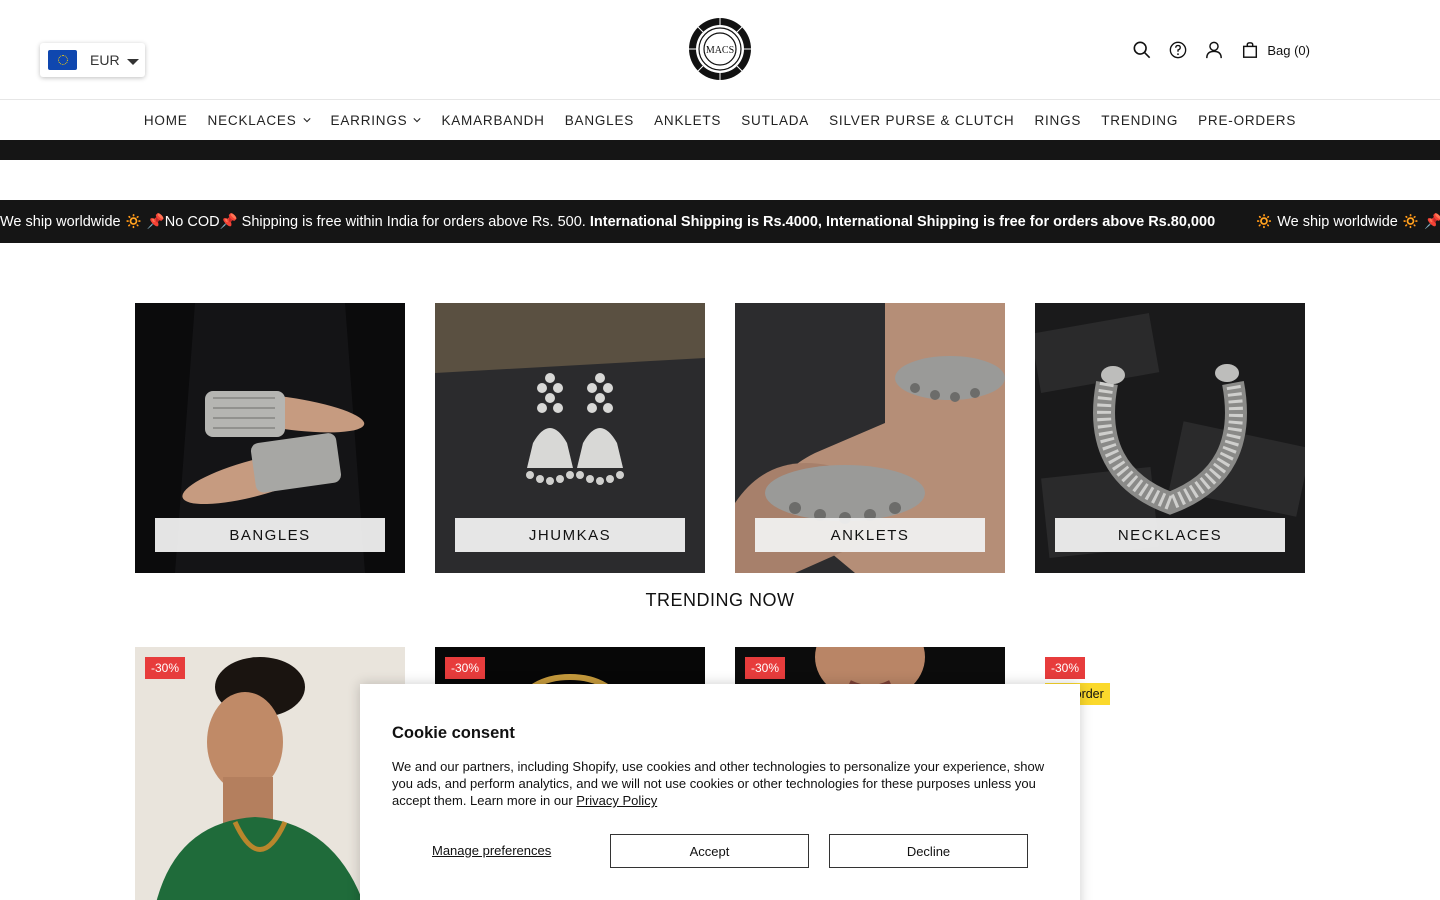  I want to click on account-icon, so click(1214, 50).